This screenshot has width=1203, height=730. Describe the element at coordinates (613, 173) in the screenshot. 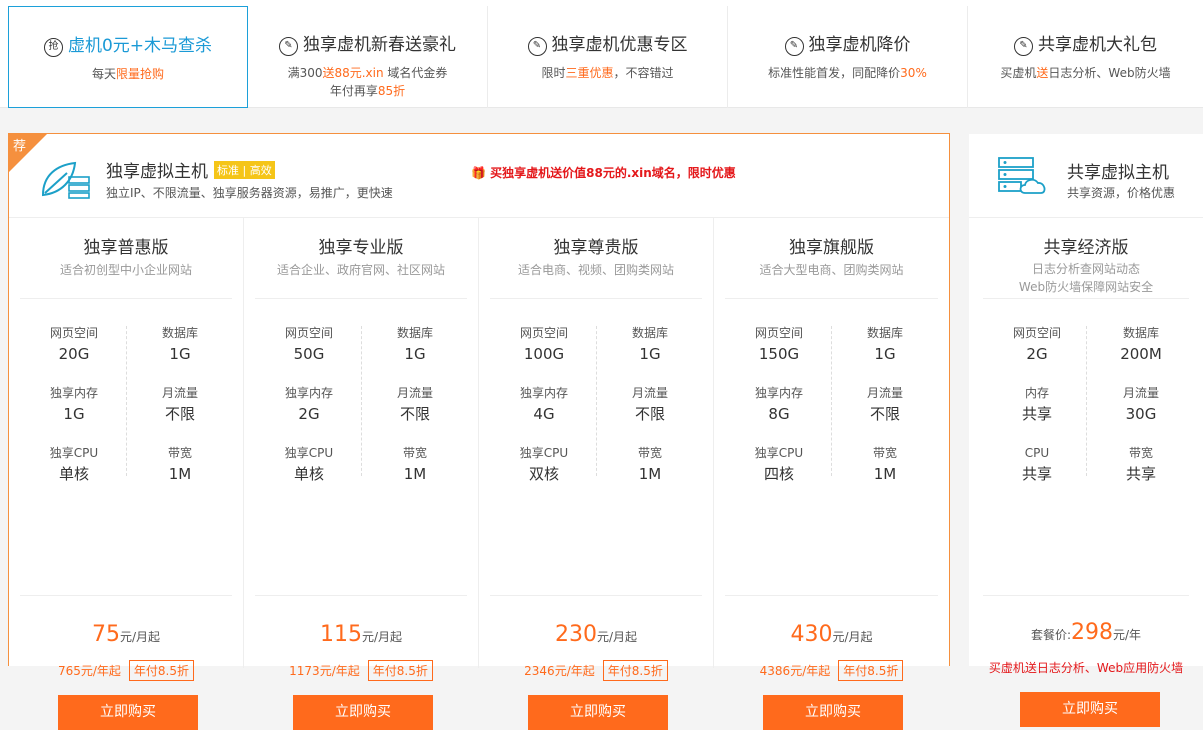

I see `gift-text: 买独享虚机送价值88元的.xin域名，限时优惠` at that location.